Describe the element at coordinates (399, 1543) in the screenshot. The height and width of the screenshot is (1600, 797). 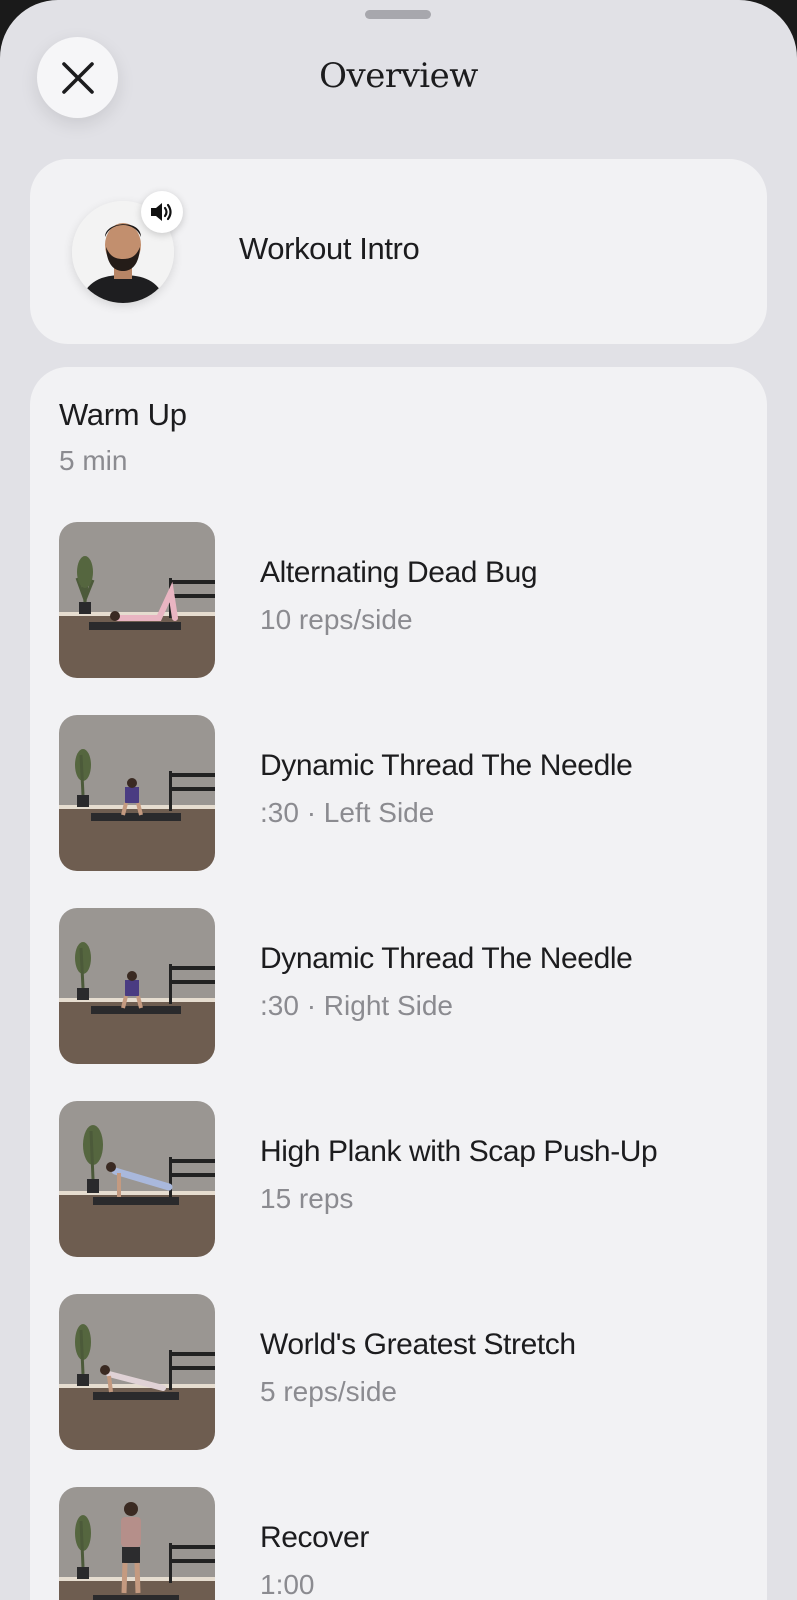
I see `exercise-row: Recover 1:00` at that location.